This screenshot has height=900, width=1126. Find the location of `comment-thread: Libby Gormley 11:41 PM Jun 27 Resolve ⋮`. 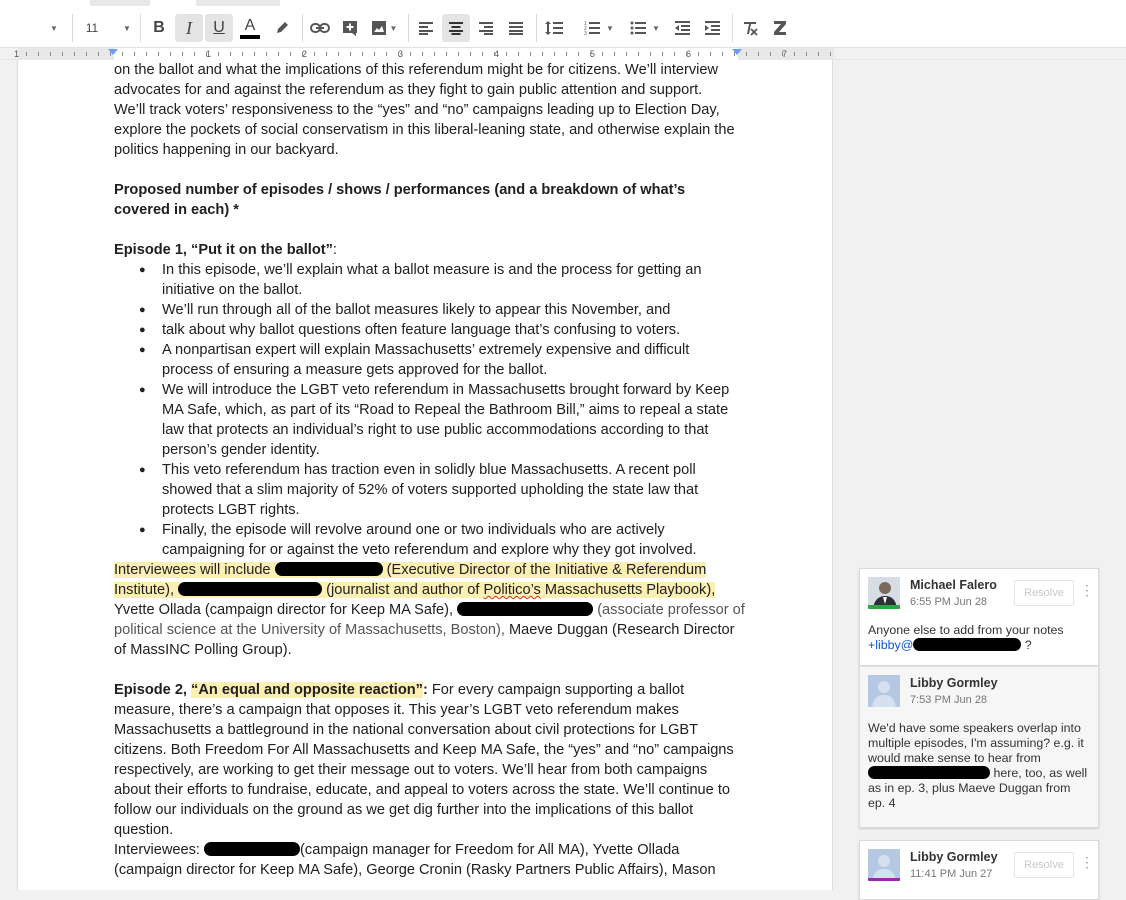

comment-thread: Libby Gormley 11:41 PM Jun 27 Resolve ⋮ is located at coordinates (979, 870).